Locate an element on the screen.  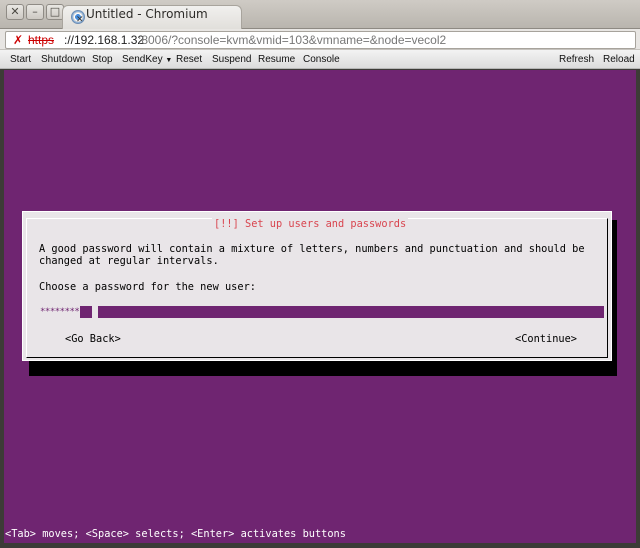
dropdown-arrow-icon: ▼ is located at coordinates (169, 60).